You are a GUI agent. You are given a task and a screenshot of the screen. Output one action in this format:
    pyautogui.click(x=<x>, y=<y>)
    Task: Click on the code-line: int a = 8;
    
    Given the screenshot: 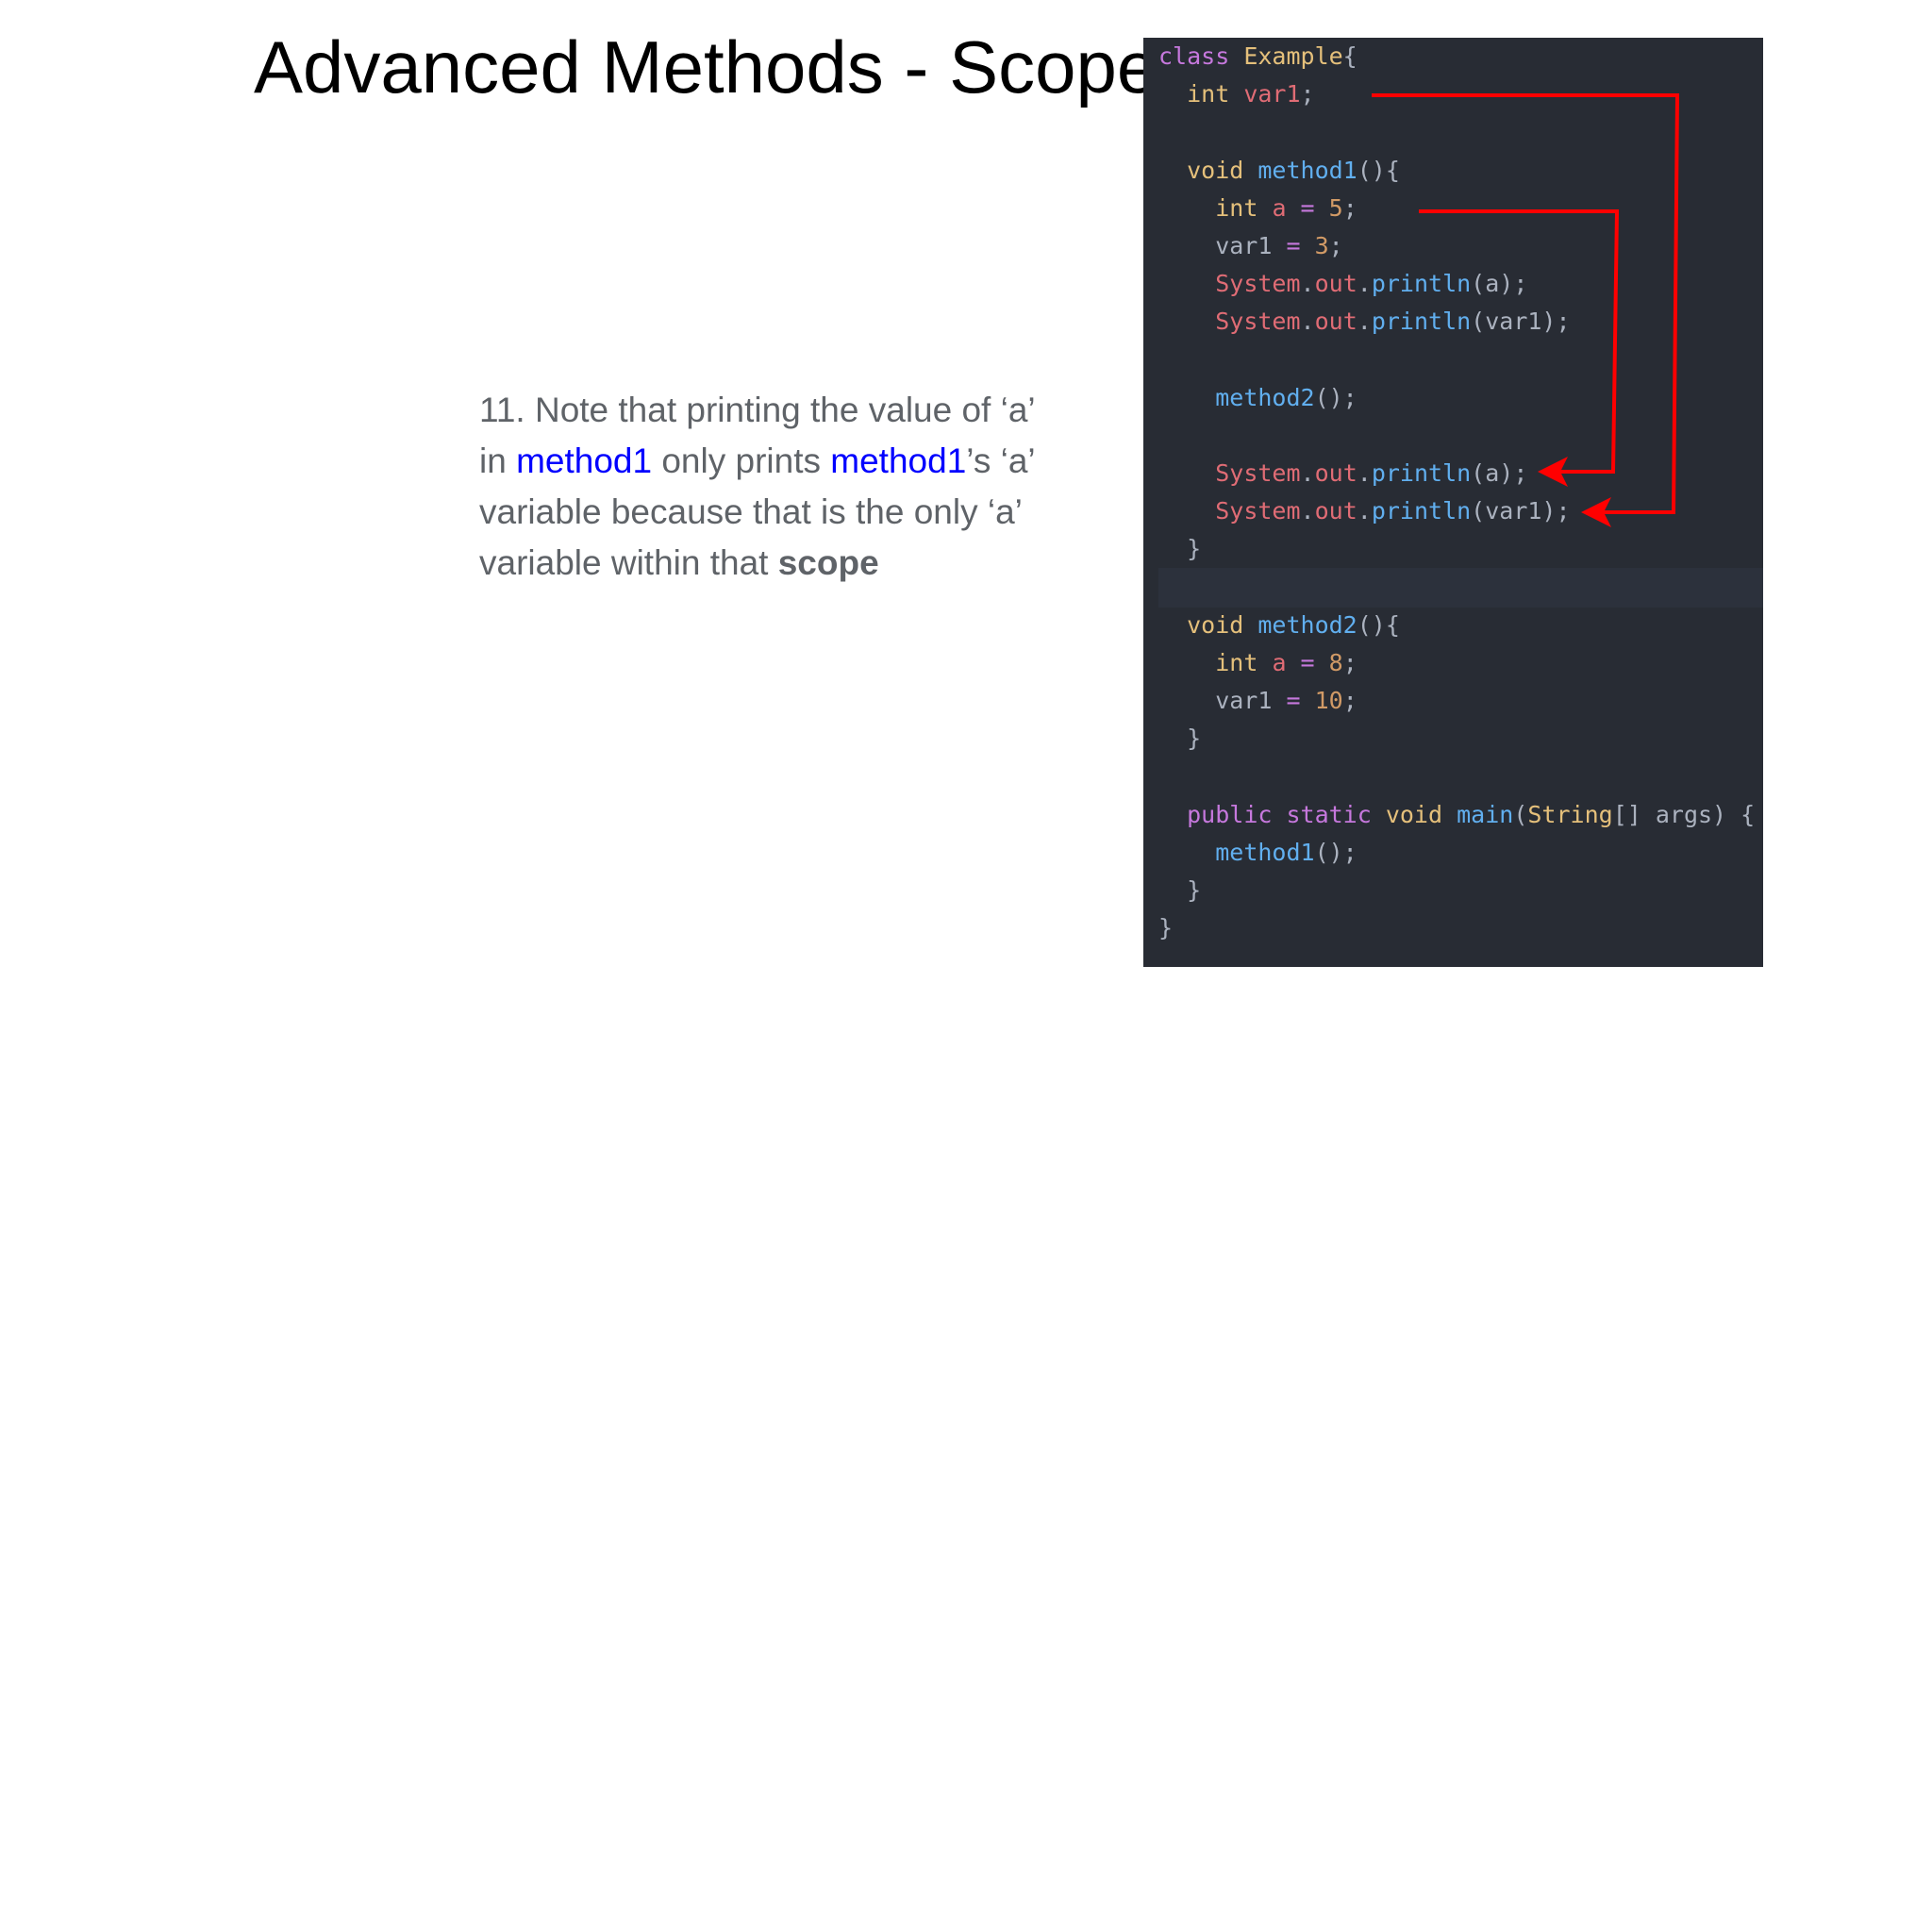 What is the action you would take?
    pyautogui.click(x=1456, y=663)
    